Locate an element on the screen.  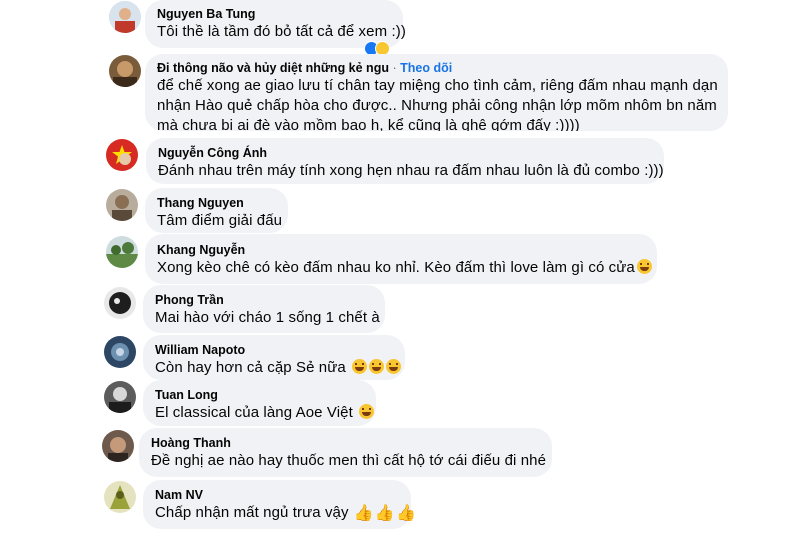
commenter-name: Hoàng Thanh is located at coordinates (345, 443).